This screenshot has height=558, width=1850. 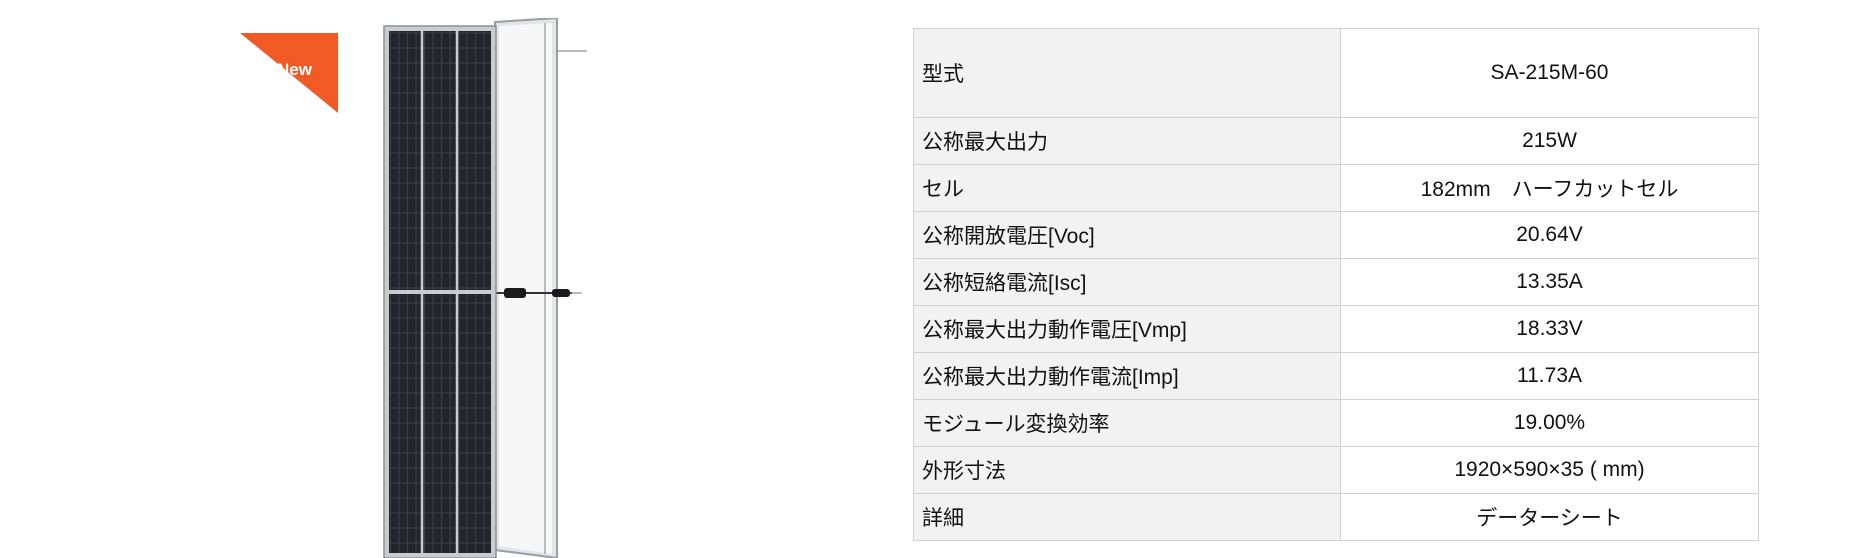 I want to click on spec-value: 20.64V, so click(x=1549, y=235).